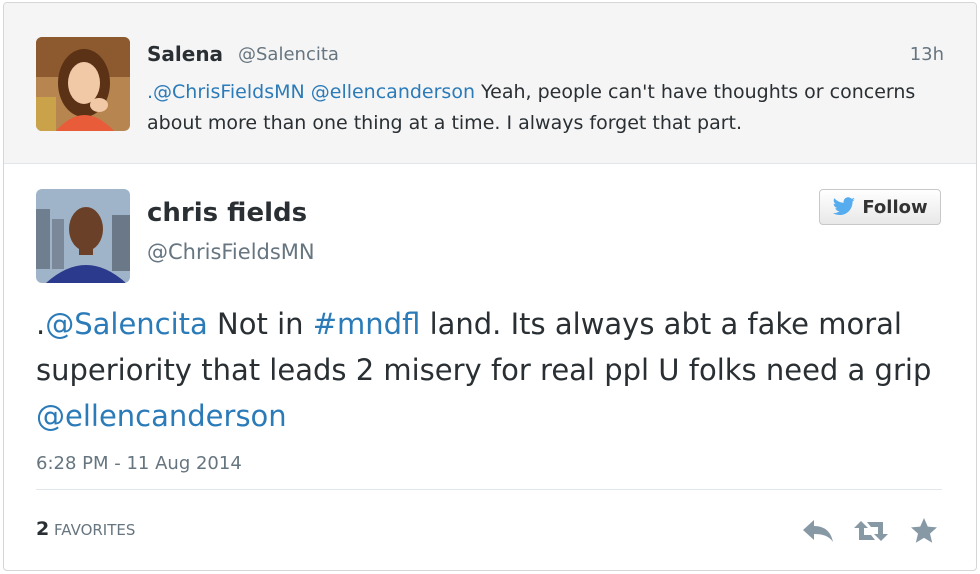  I want to click on retweet-icon, so click(871, 531).